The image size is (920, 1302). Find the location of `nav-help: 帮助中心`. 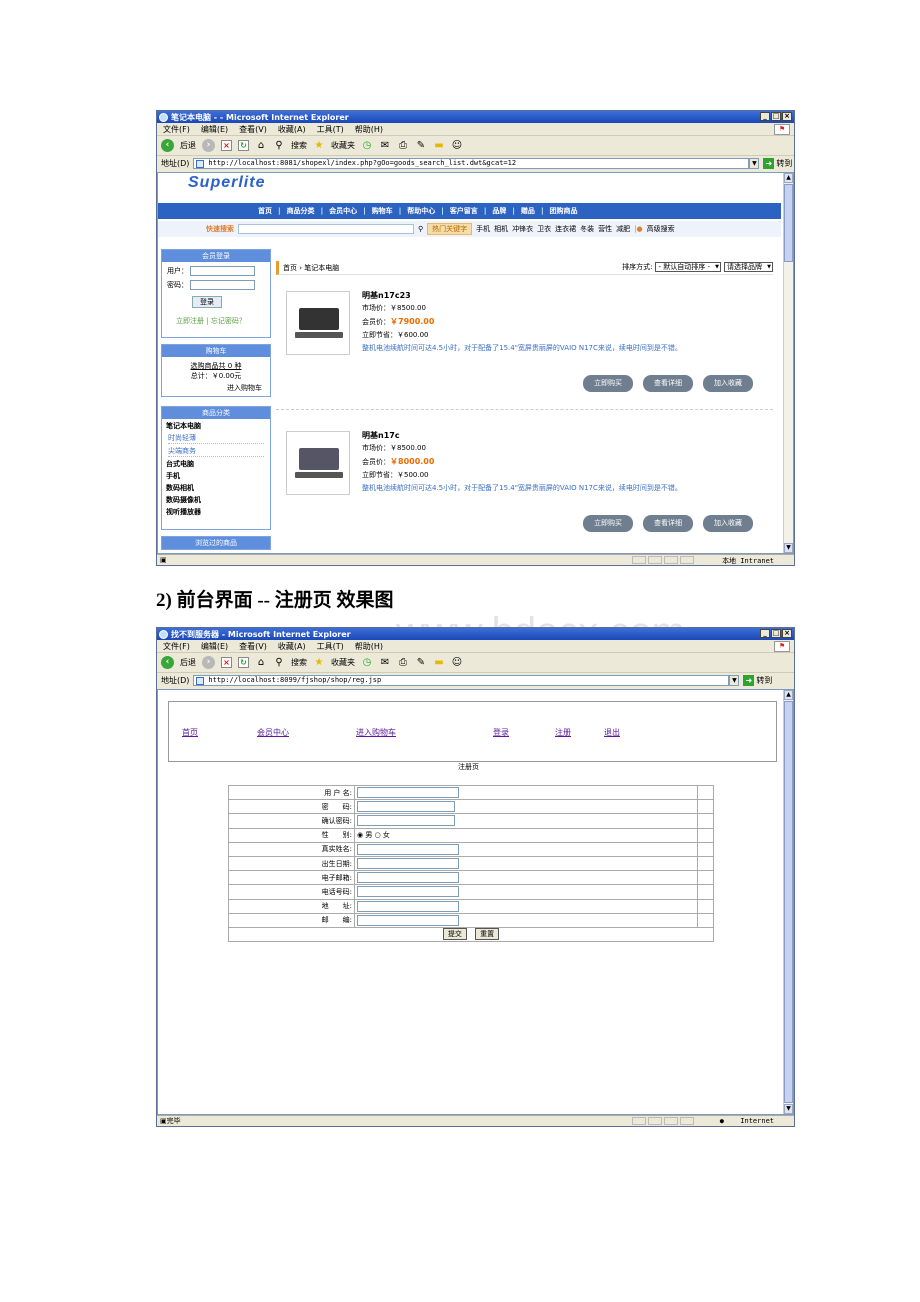

nav-help: 帮助中心 is located at coordinates (421, 211).